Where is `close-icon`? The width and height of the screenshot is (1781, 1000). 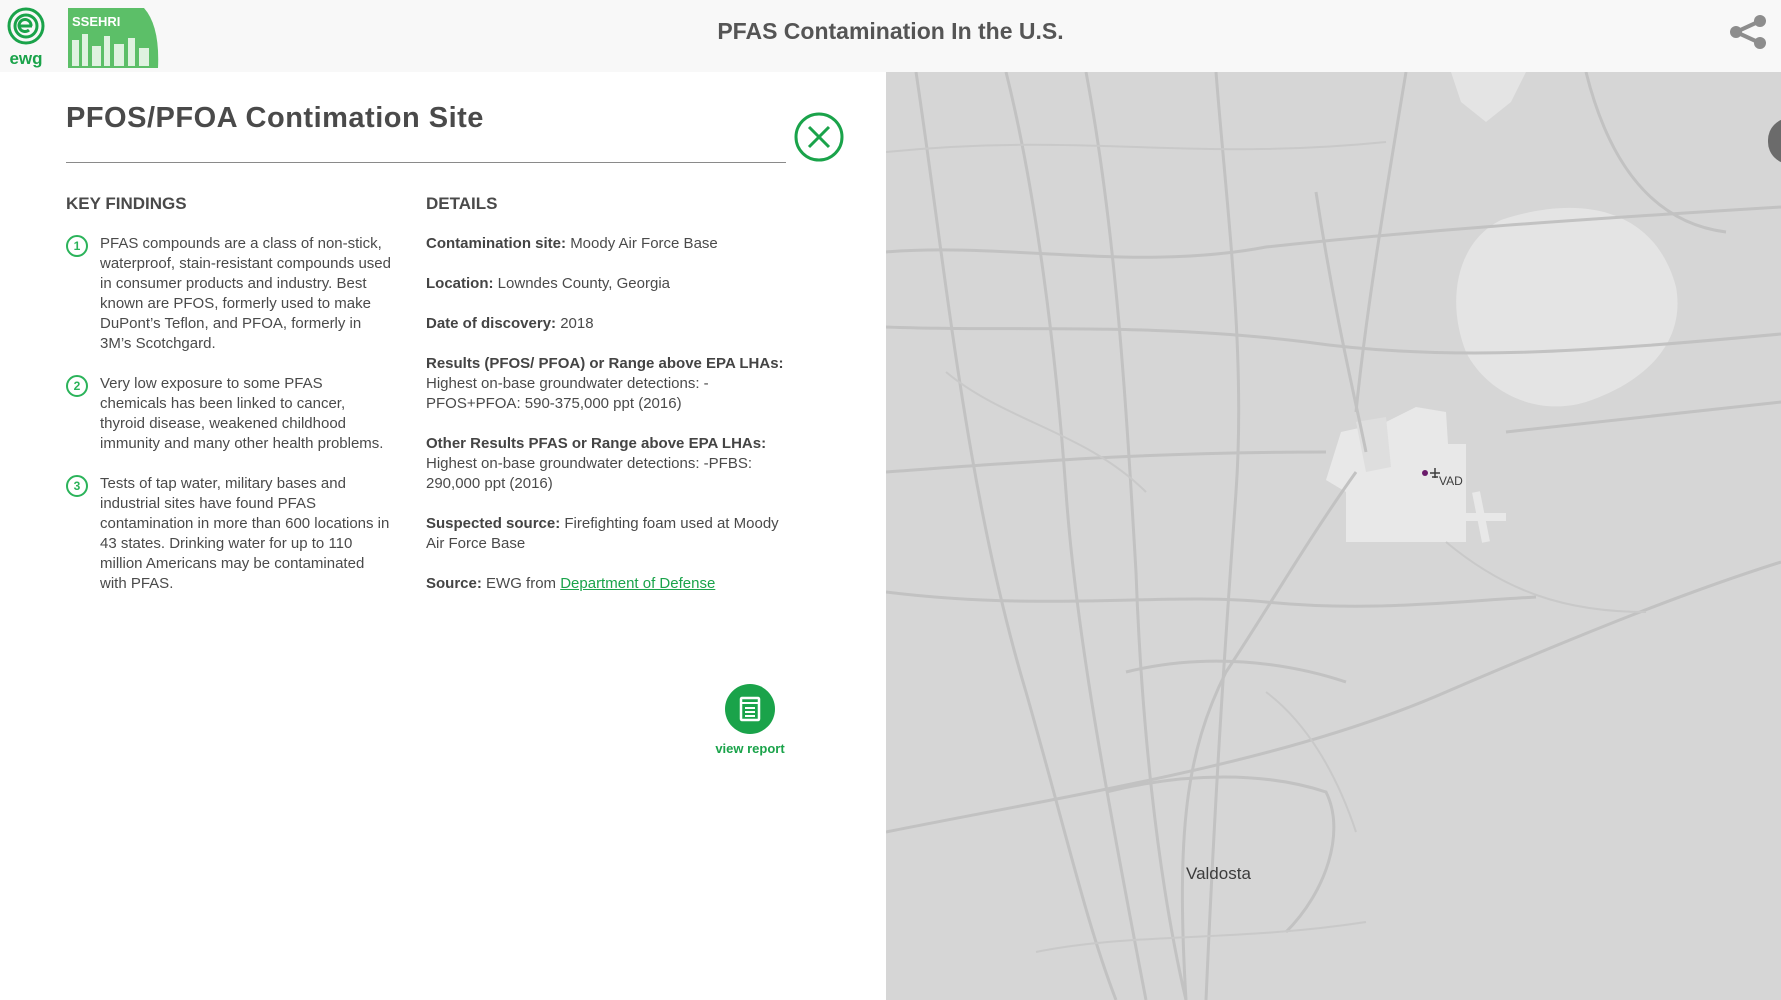
close-icon is located at coordinates (819, 137).